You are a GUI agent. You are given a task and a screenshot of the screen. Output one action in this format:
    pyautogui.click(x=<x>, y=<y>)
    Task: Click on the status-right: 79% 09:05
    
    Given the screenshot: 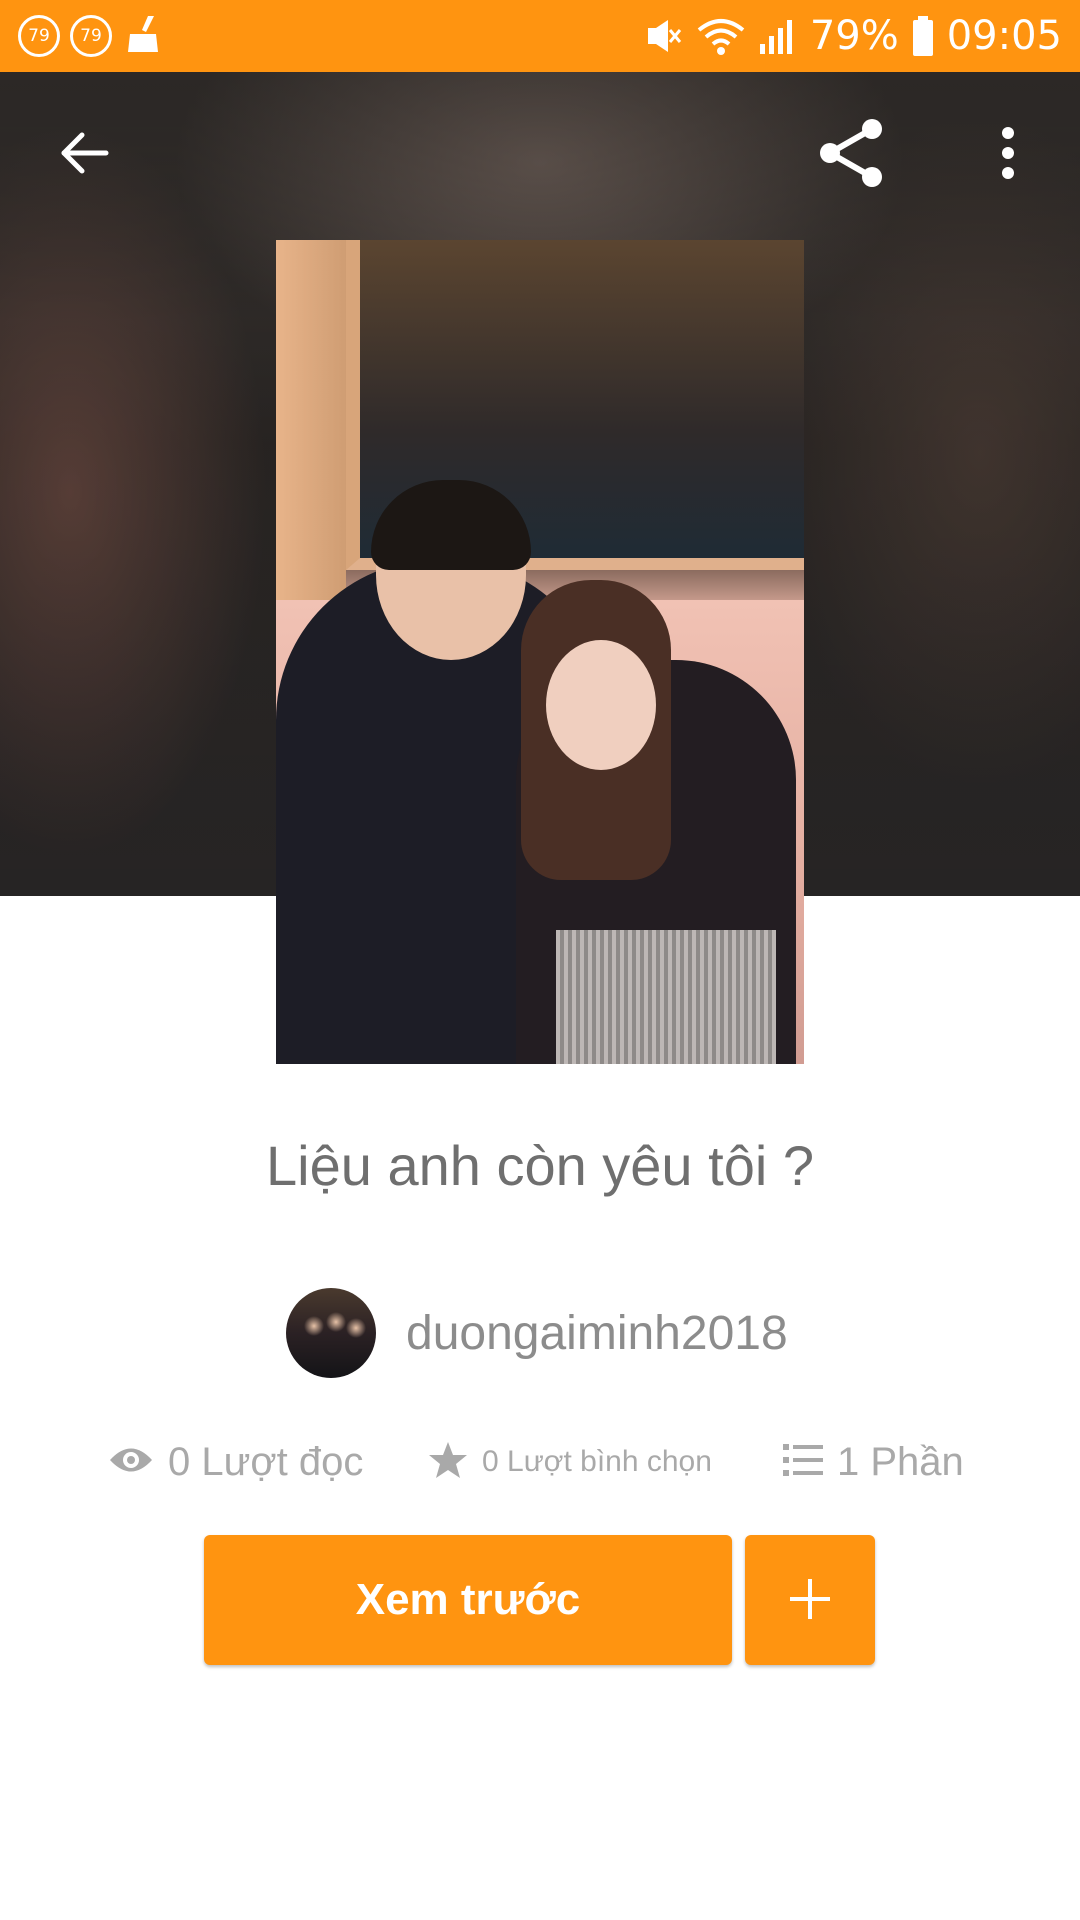 What is the action you would take?
    pyautogui.click(x=851, y=36)
    